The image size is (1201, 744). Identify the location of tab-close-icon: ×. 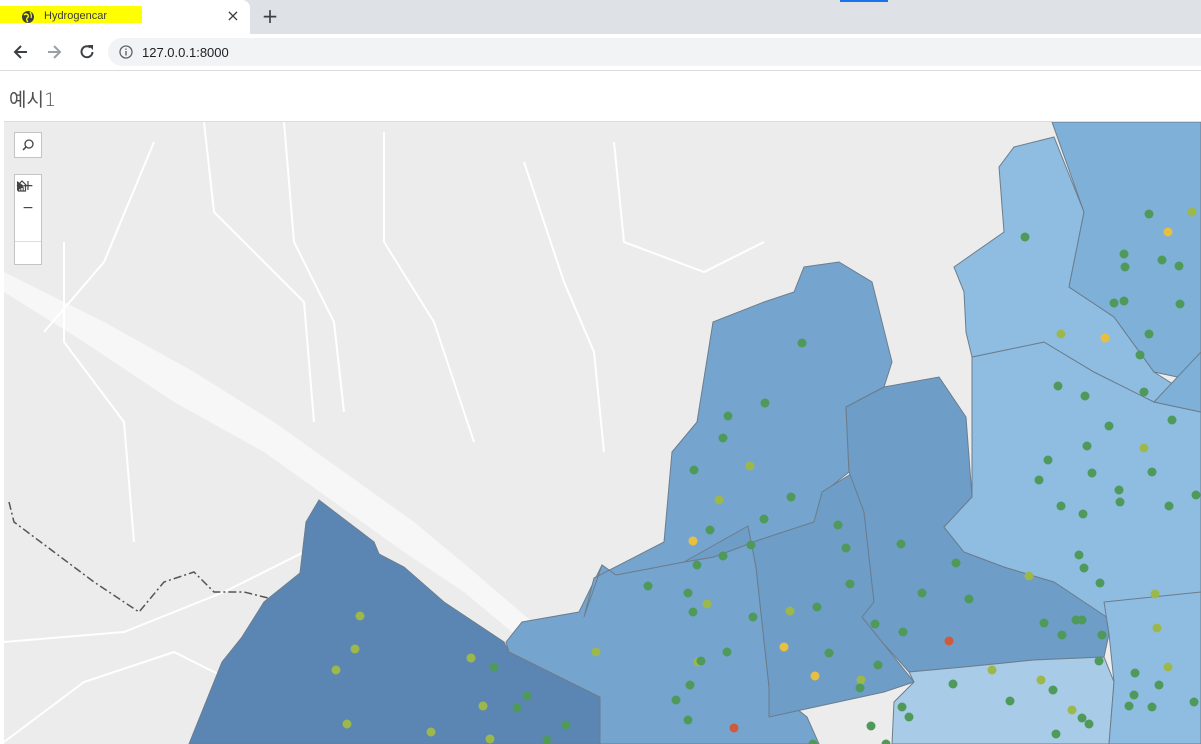
(233, 16).